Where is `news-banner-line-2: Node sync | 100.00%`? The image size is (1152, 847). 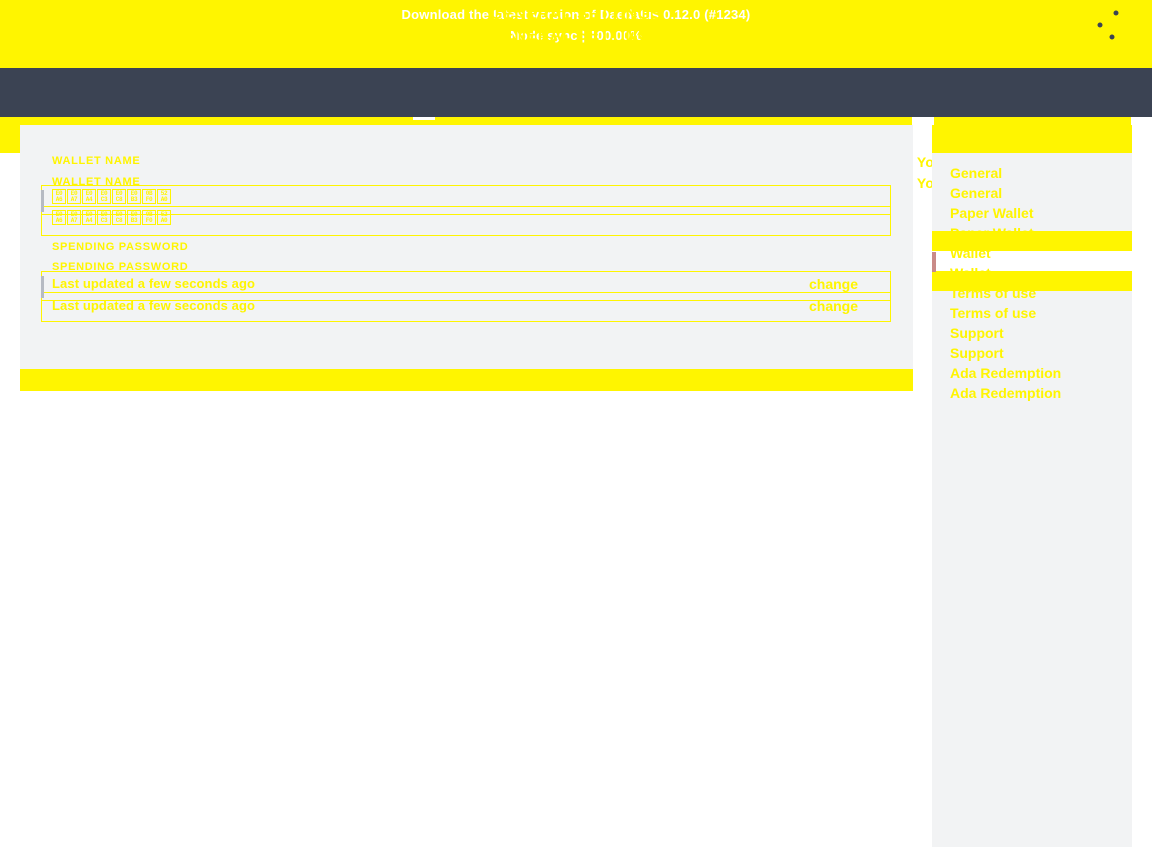 news-banner-line-2: Node sync | 100.00% is located at coordinates (576, 35).